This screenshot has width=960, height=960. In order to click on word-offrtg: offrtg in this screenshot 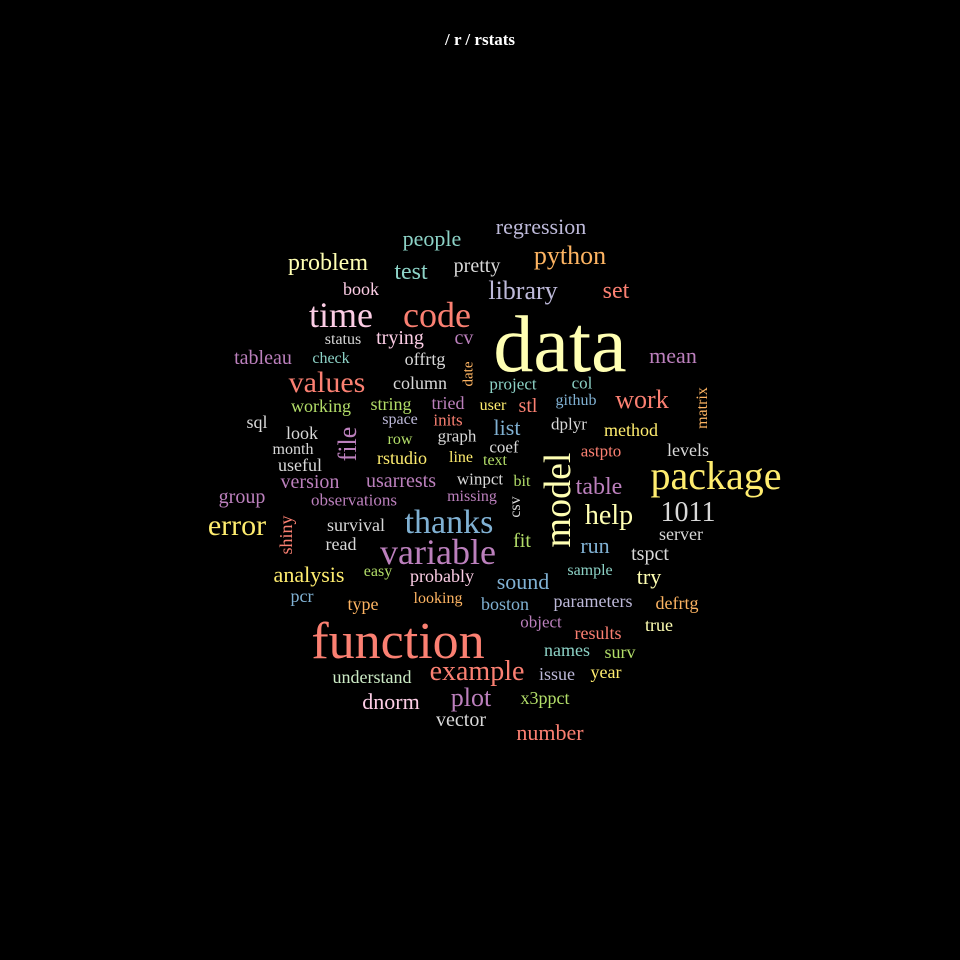, I will do `click(425, 359)`.